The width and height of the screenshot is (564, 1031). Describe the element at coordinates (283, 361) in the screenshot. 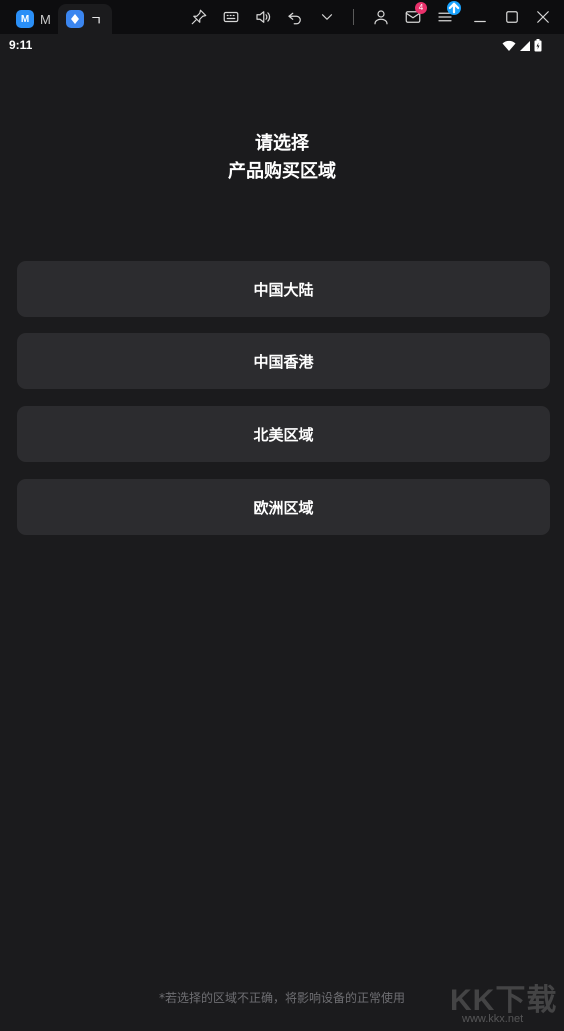

I see `region-button-hong-kong: 中国香港` at that location.